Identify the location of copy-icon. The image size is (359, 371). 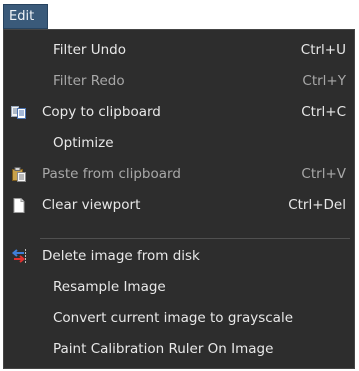
(19, 112).